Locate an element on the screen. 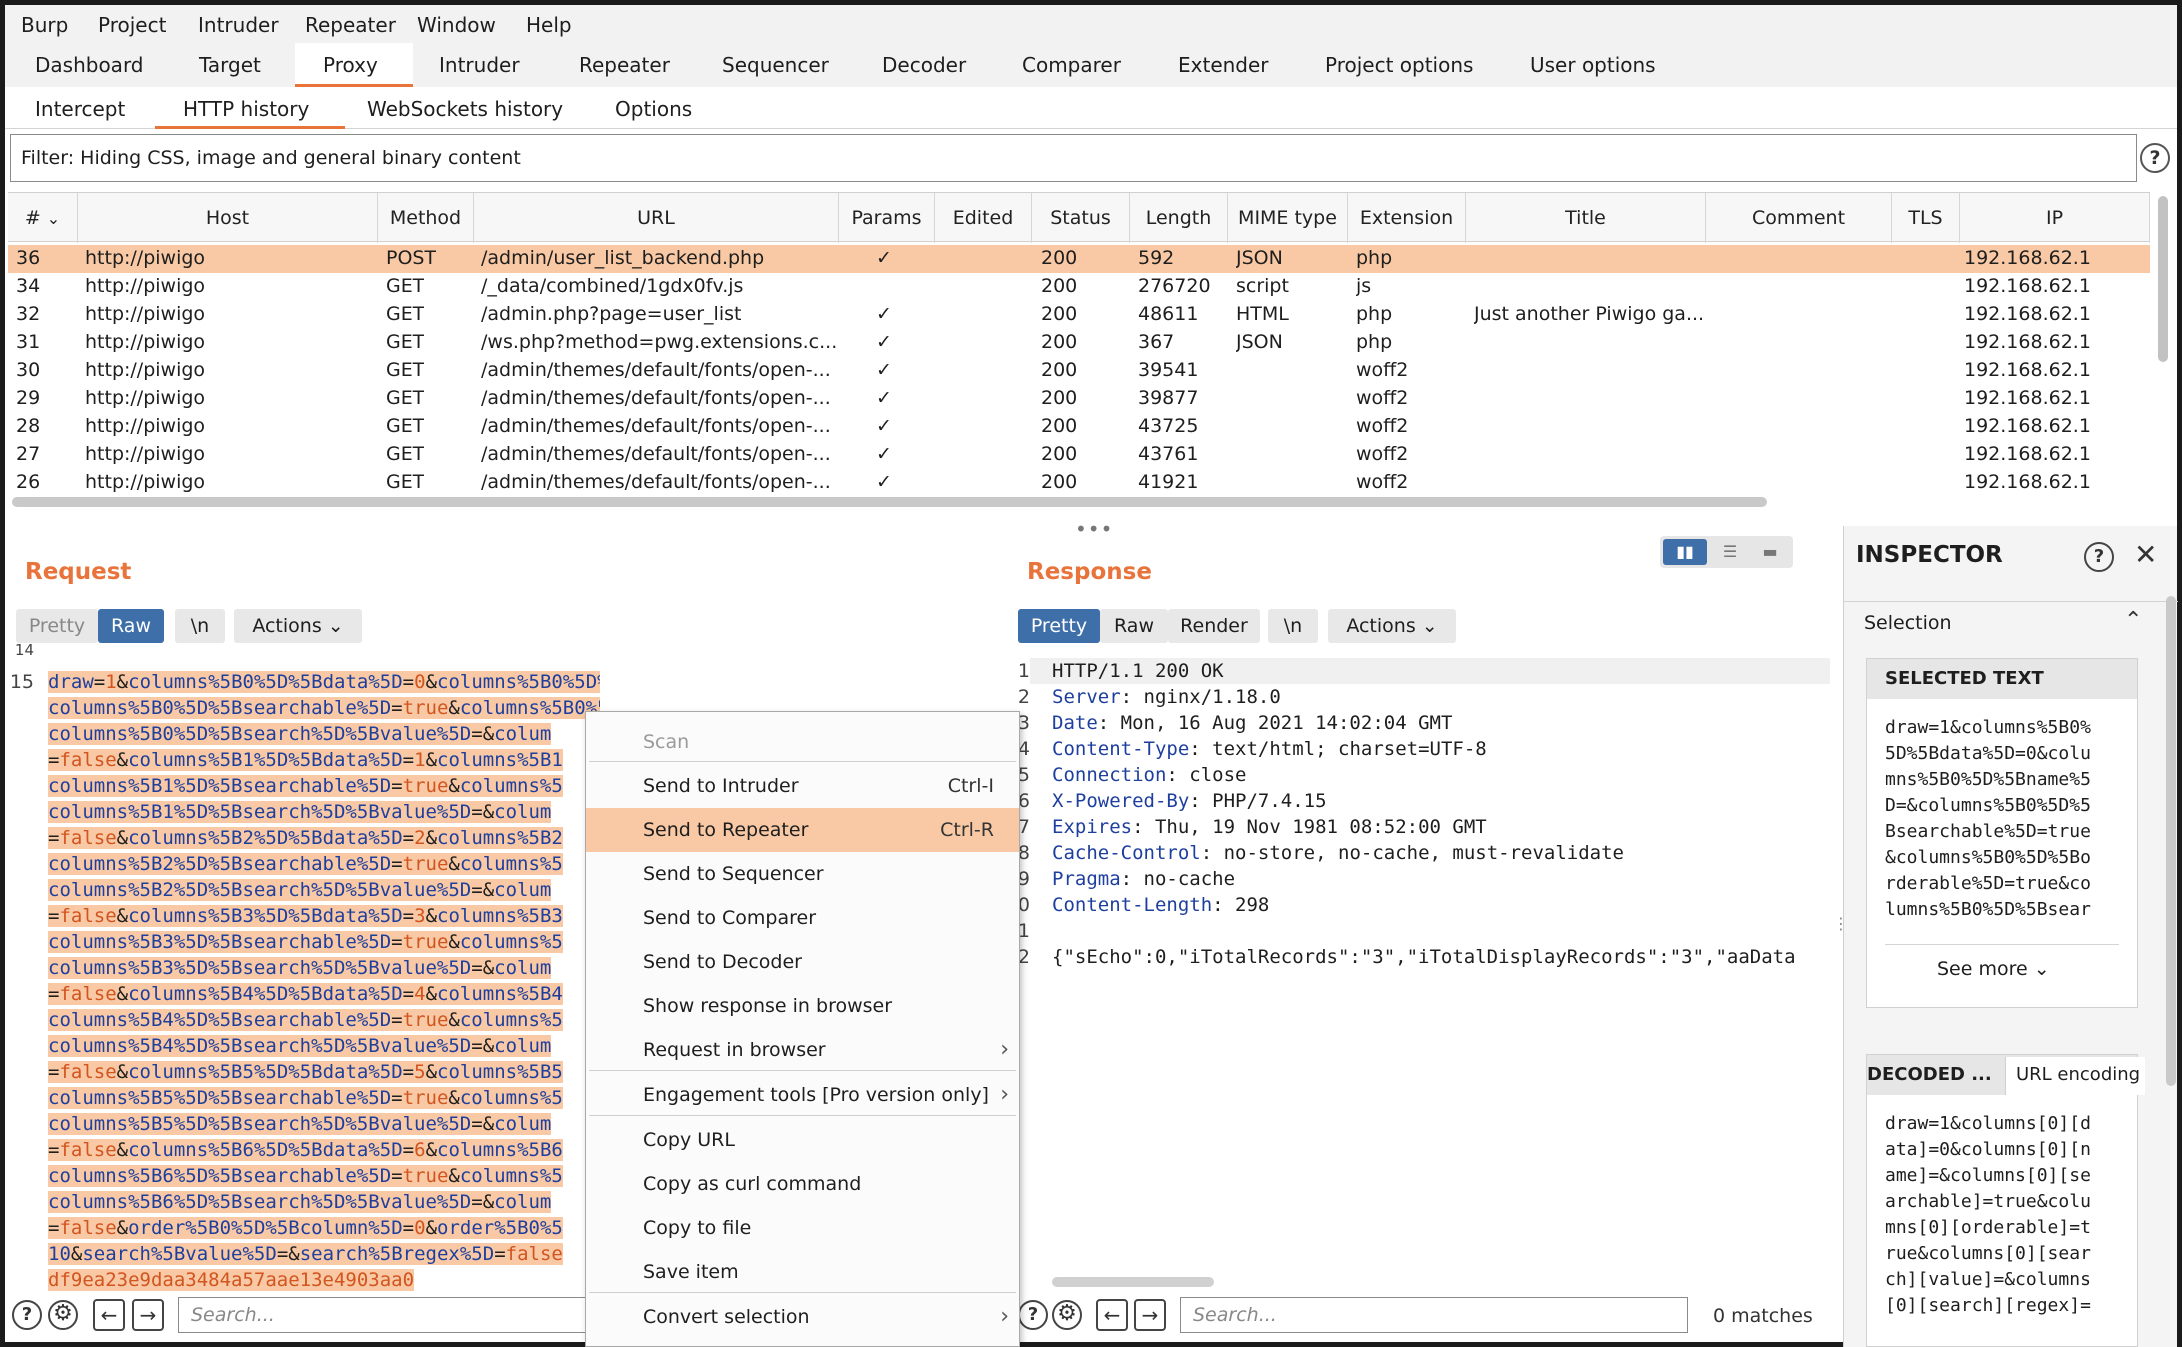  inspector-scrollbar is located at coordinates (2171, 841).